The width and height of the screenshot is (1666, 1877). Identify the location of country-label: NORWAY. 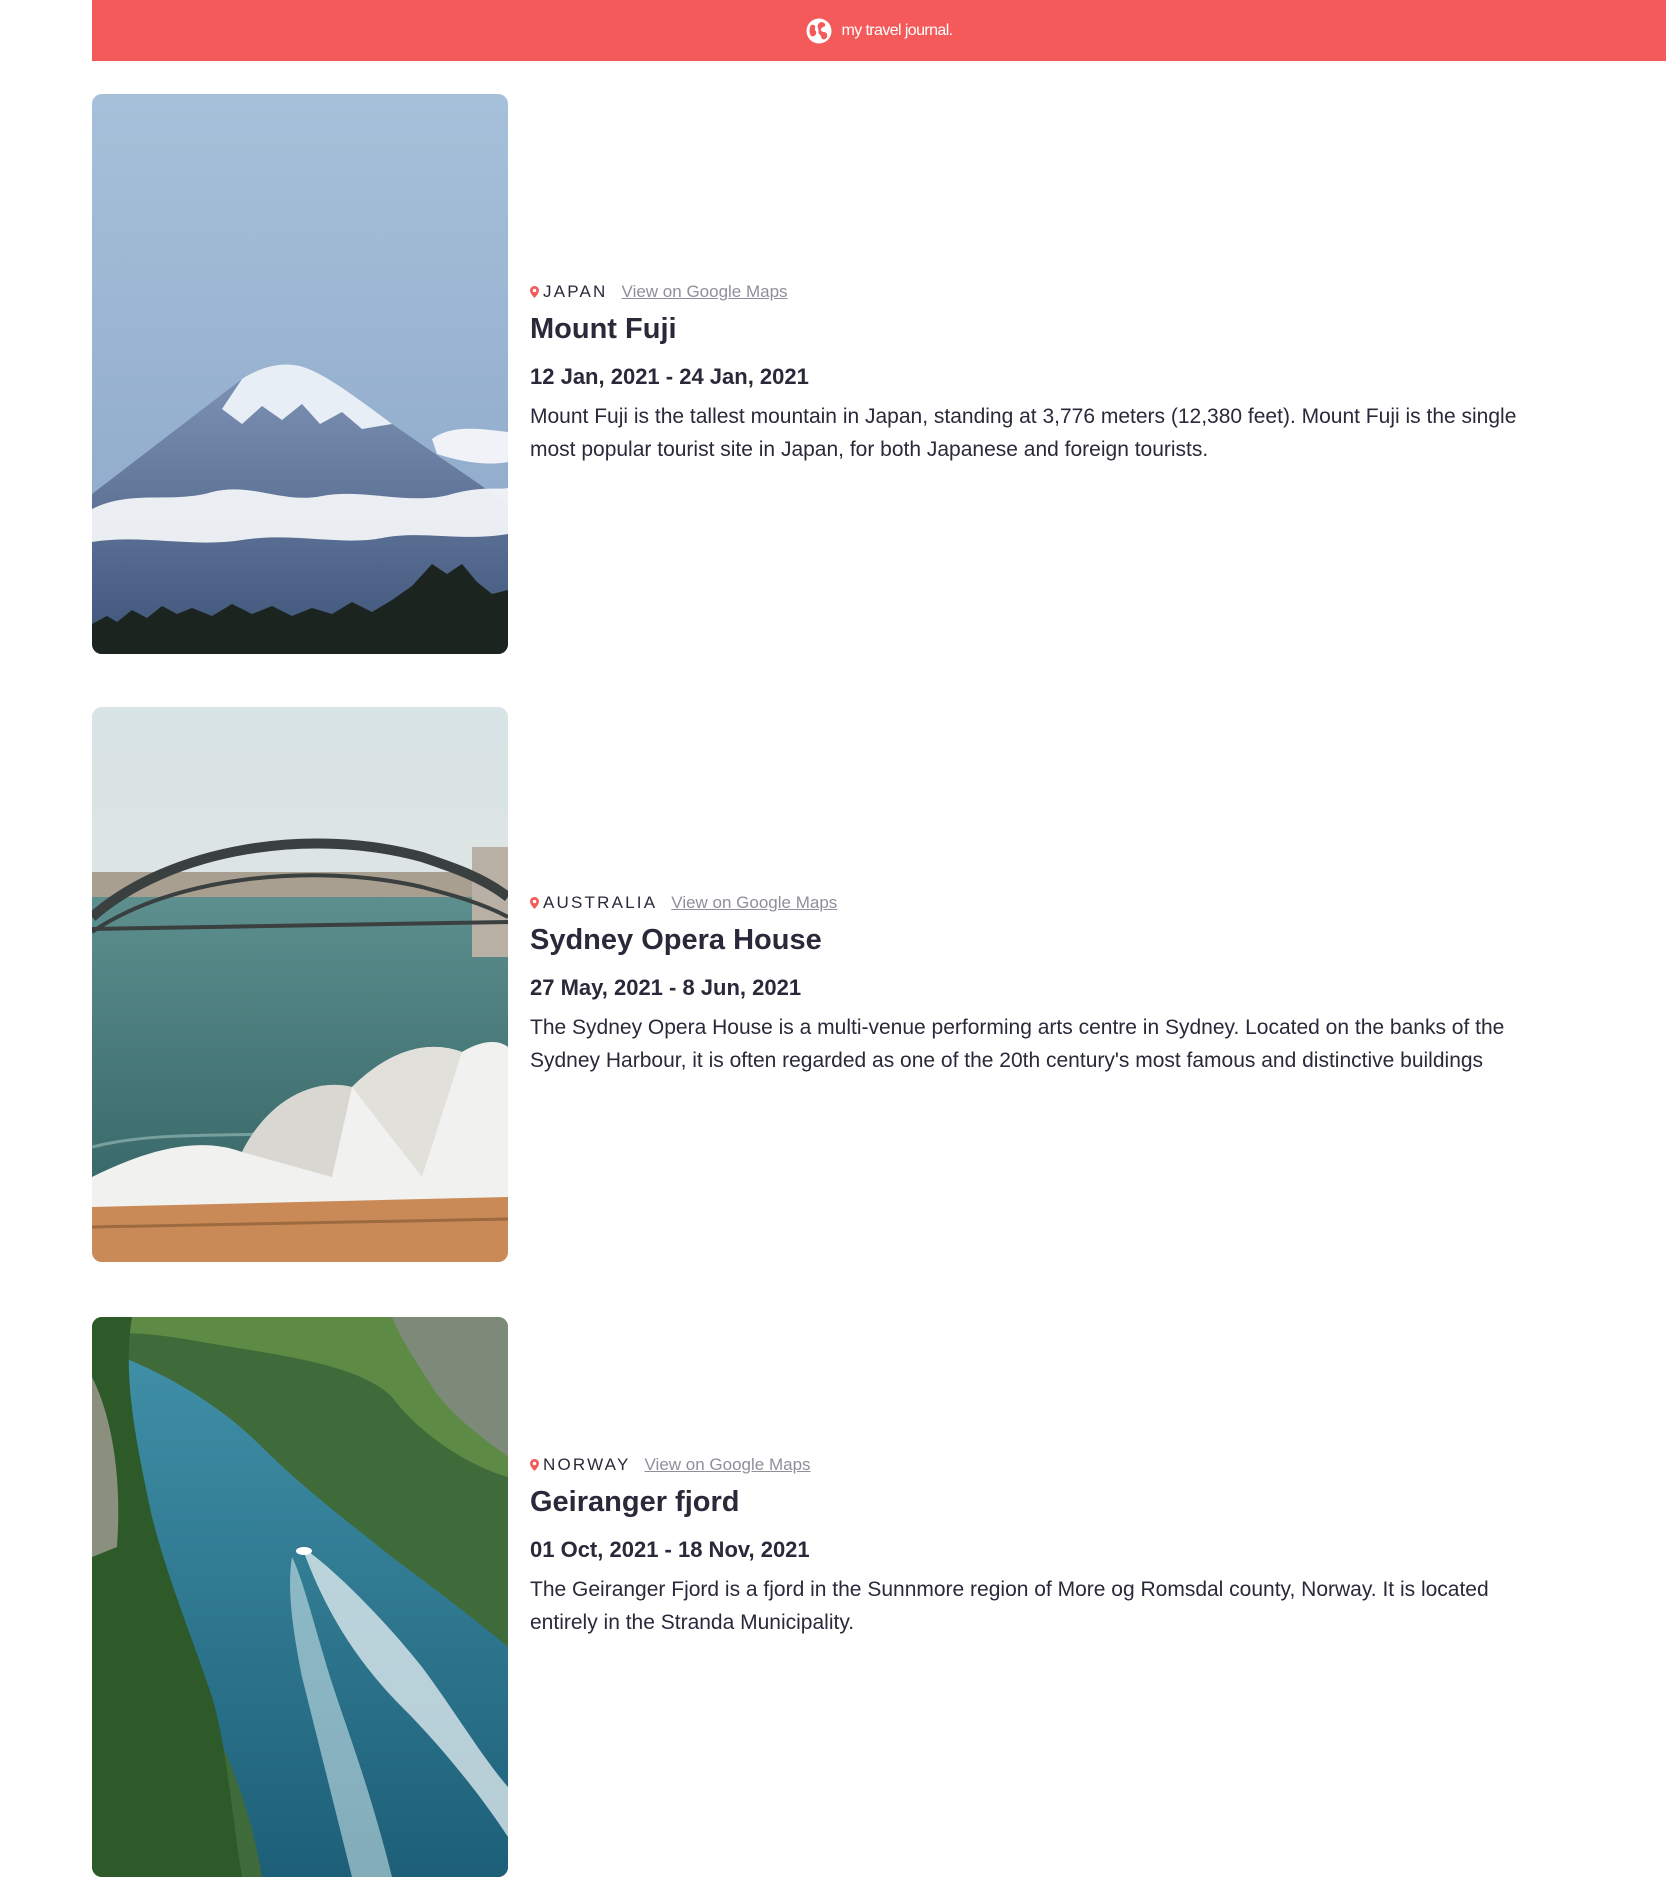
(587, 1464).